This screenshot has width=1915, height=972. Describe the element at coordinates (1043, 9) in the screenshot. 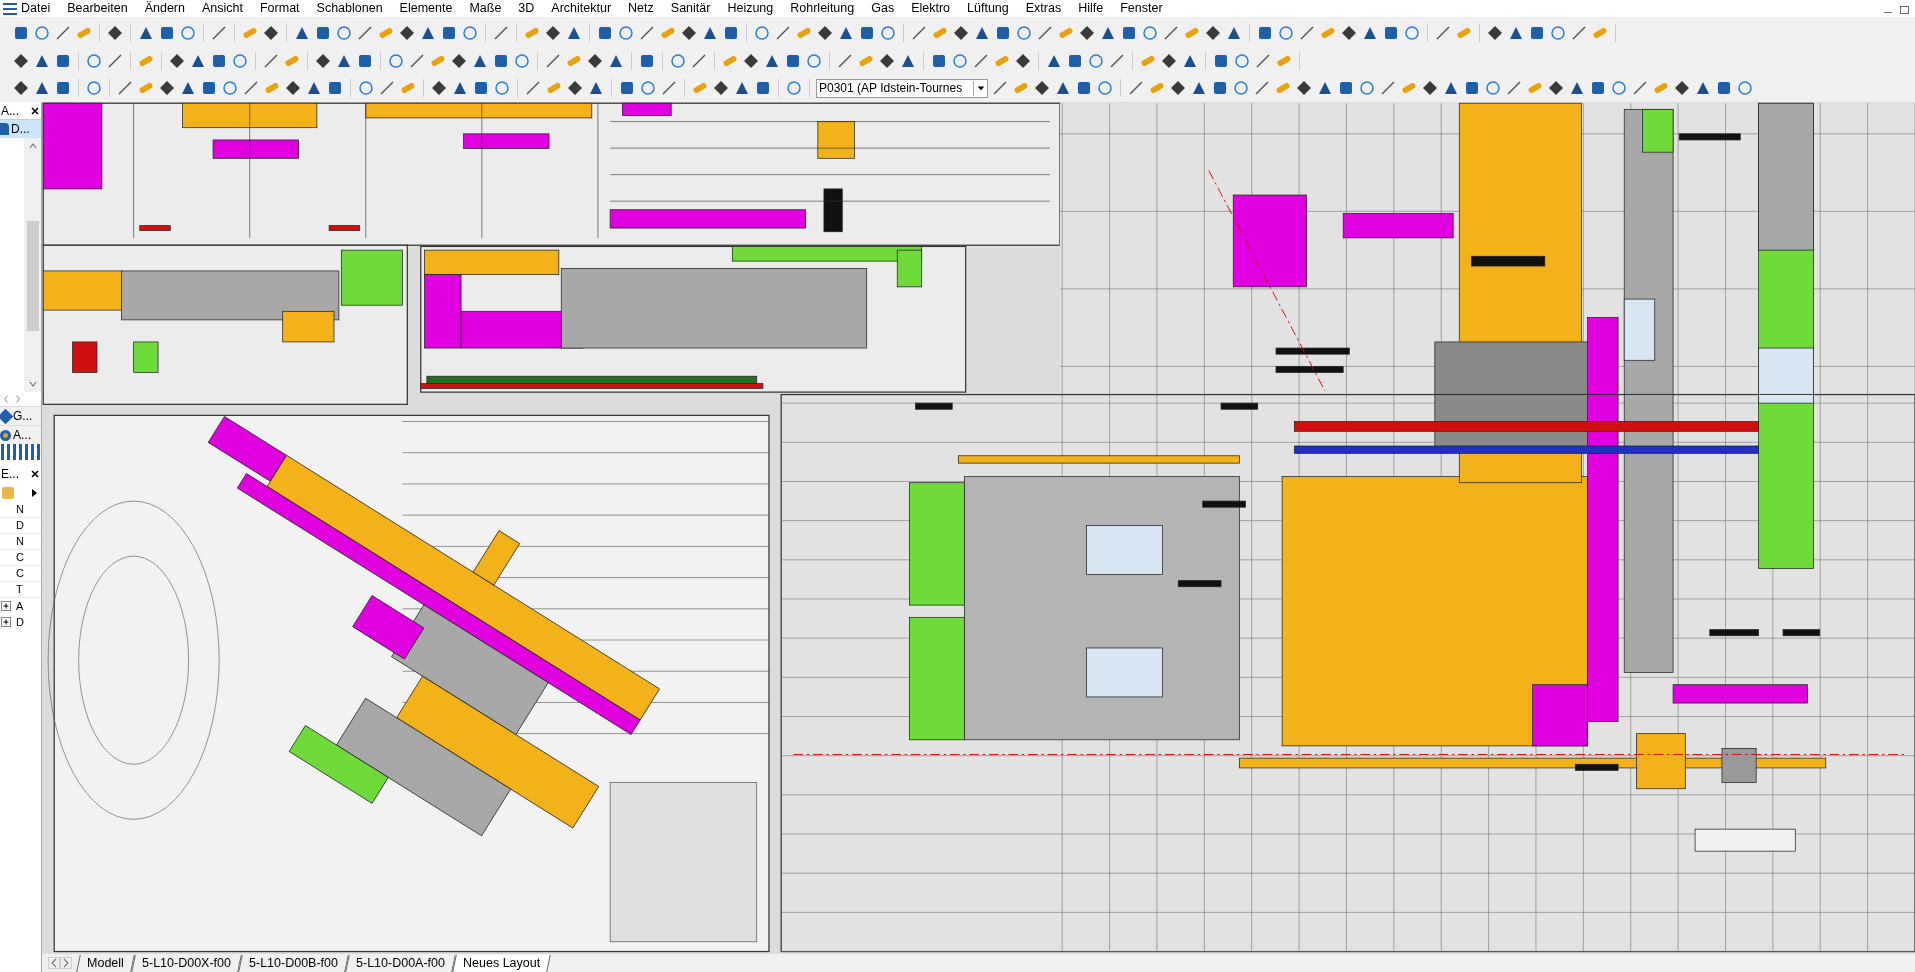

I see `menu-item: Extras` at that location.